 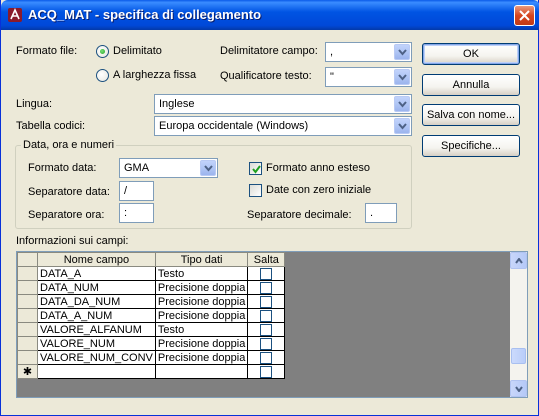 I want to click on table-row: VALORE_ALFANUM Testo, so click(x=151, y=329).